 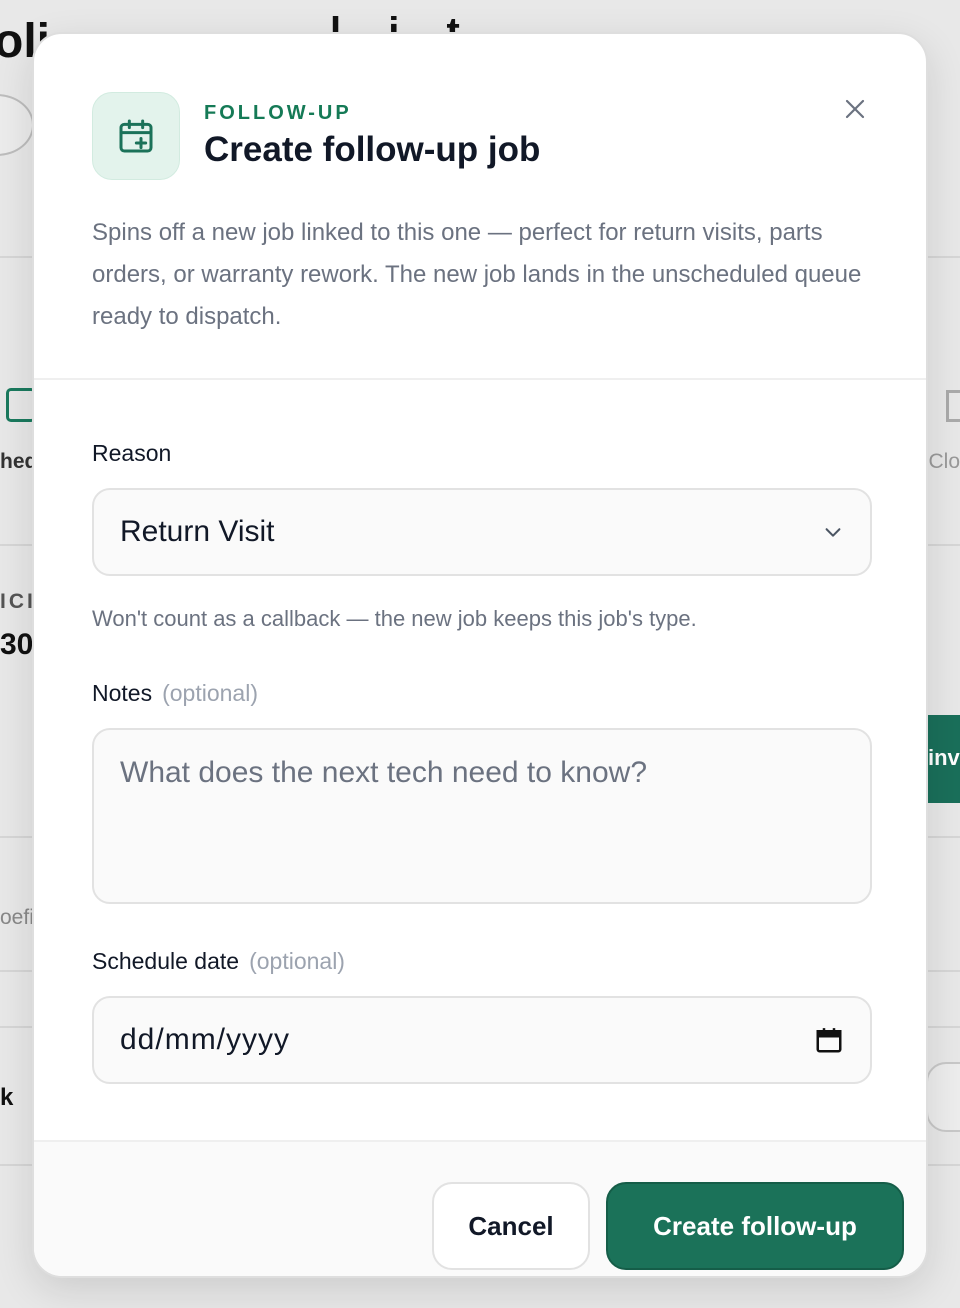 I want to click on schedule-optional-tag: (optional), so click(x=297, y=961).